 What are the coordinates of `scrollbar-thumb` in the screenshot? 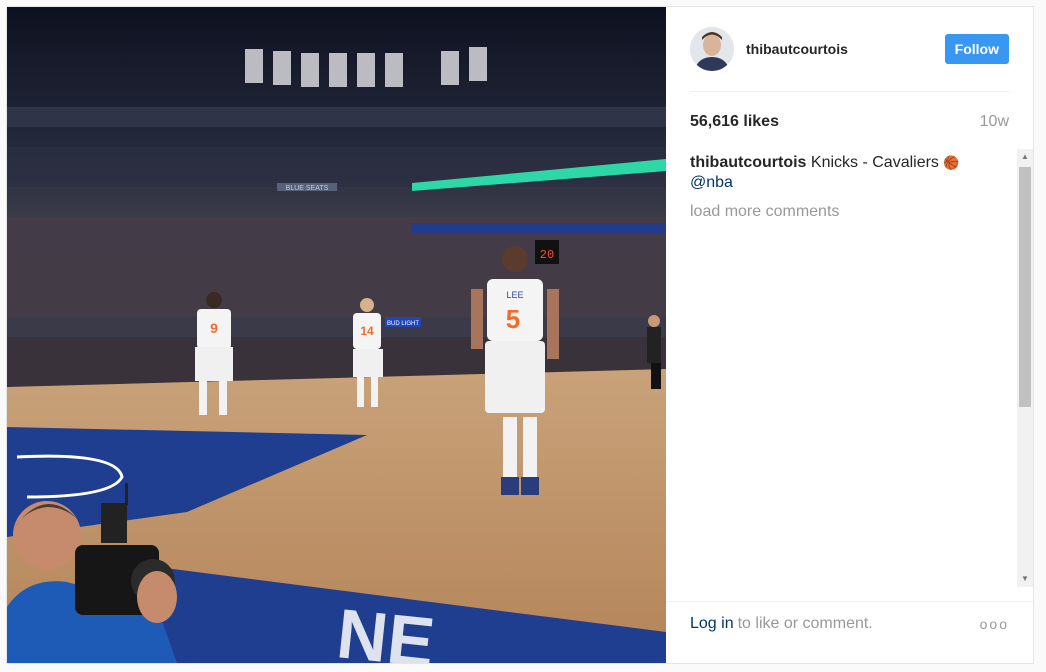 It's located at (1025, 287).